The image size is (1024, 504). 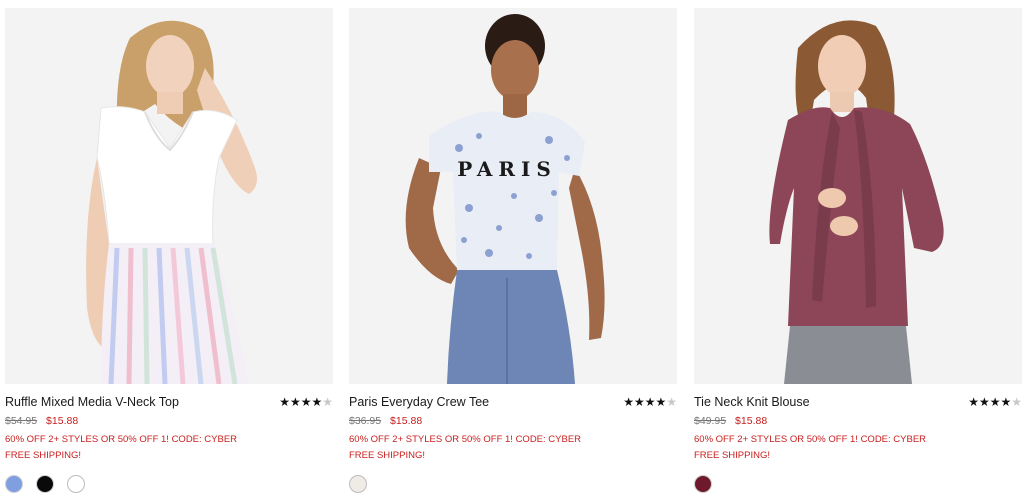 What do you see at coordinates (752, 402) in the screenshot?
I see `product-title: Tie Neck Knit Blouse` at bounding box center [752, 402].